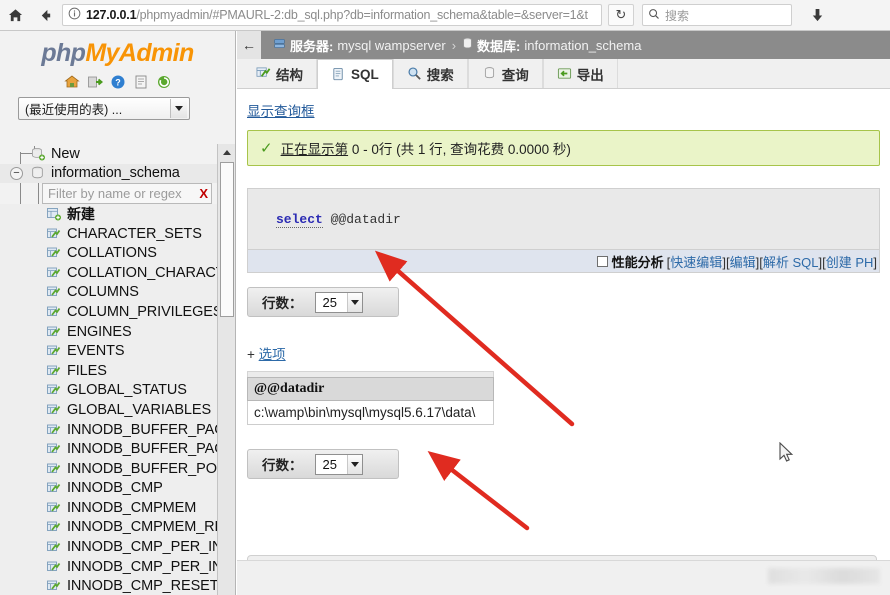 The width and height of the screenshot is (890, 595). What do you see at coordinates (355, 74) in the screenshot?
I see `tab-SQL: SQL` at bounding box center [355, 74].